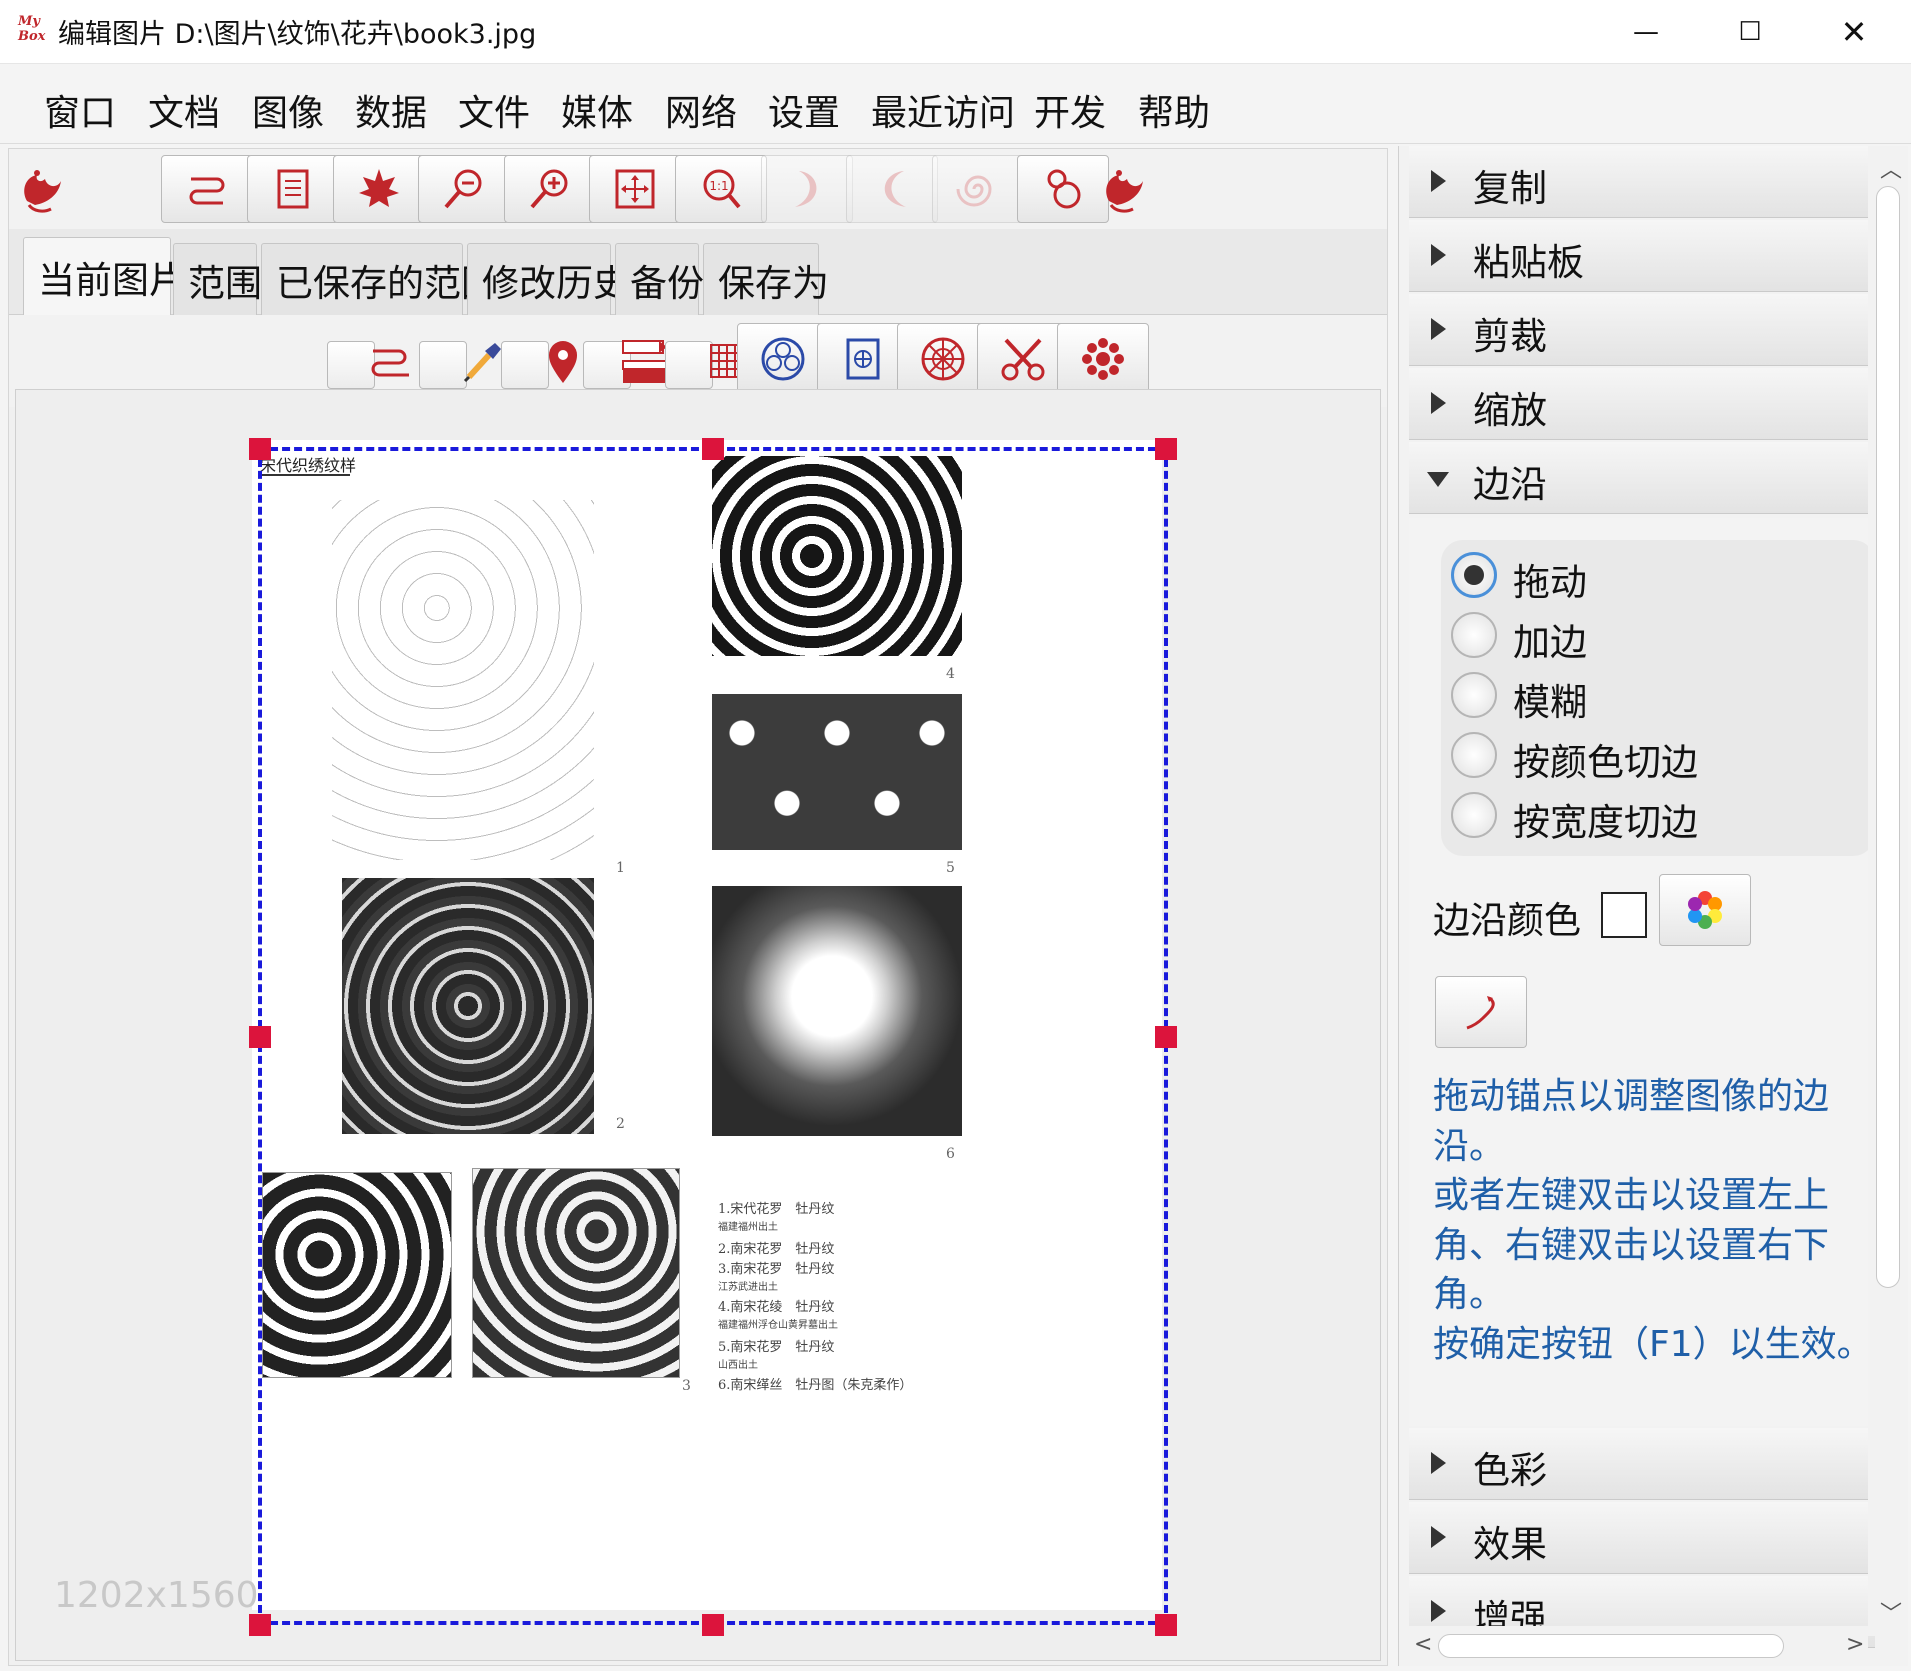 This screenshot has height=1671, width=1911. Describe the element at coordinates (713, 449) in the screenshot. I see `anchor-top-middle` at that location.